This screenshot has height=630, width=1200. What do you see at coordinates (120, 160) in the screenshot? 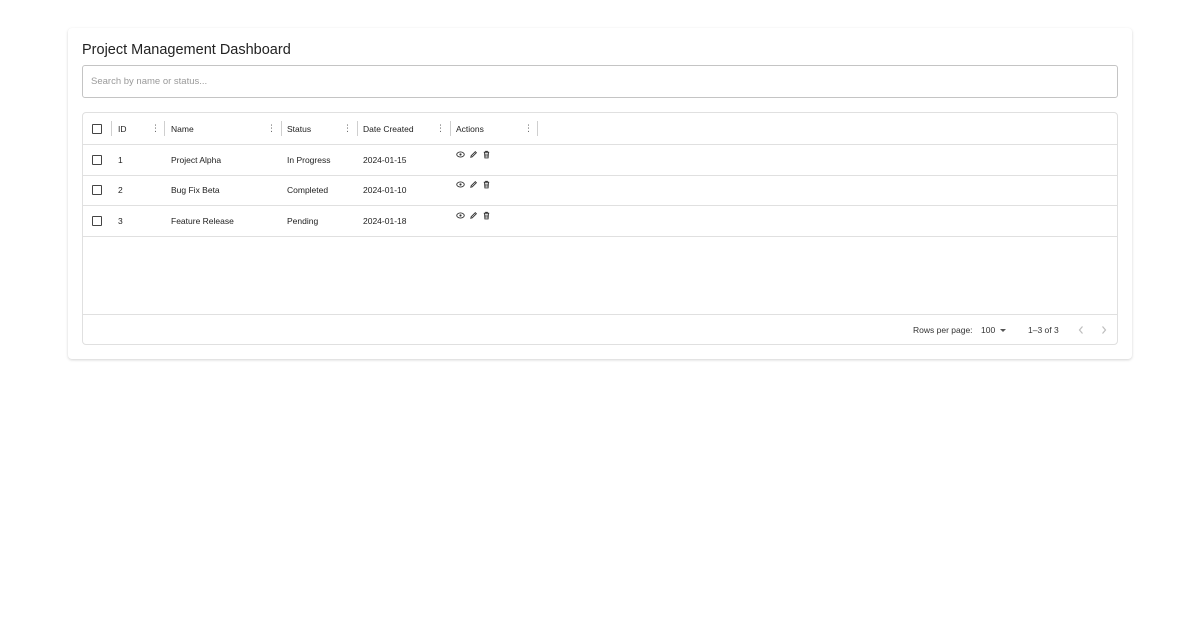
I see `cell-id: 1` at bounding box center [120, 160].